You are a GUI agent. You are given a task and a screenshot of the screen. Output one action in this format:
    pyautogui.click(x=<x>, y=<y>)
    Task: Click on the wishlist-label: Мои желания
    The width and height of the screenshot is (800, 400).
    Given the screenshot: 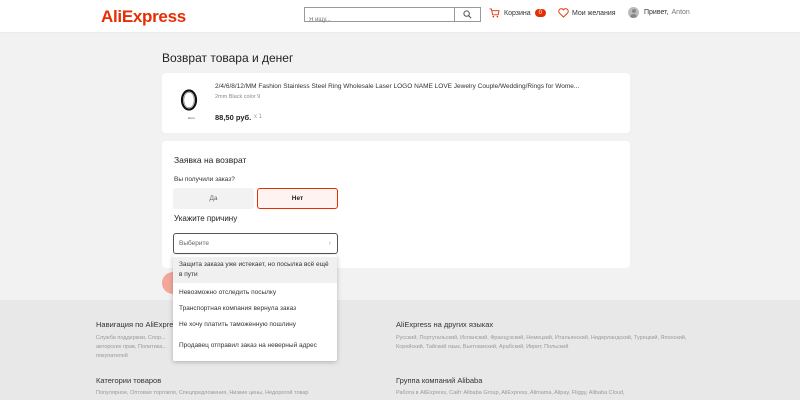 What is the action you would take?
    pyautogui.click(x=594, y=13)
    